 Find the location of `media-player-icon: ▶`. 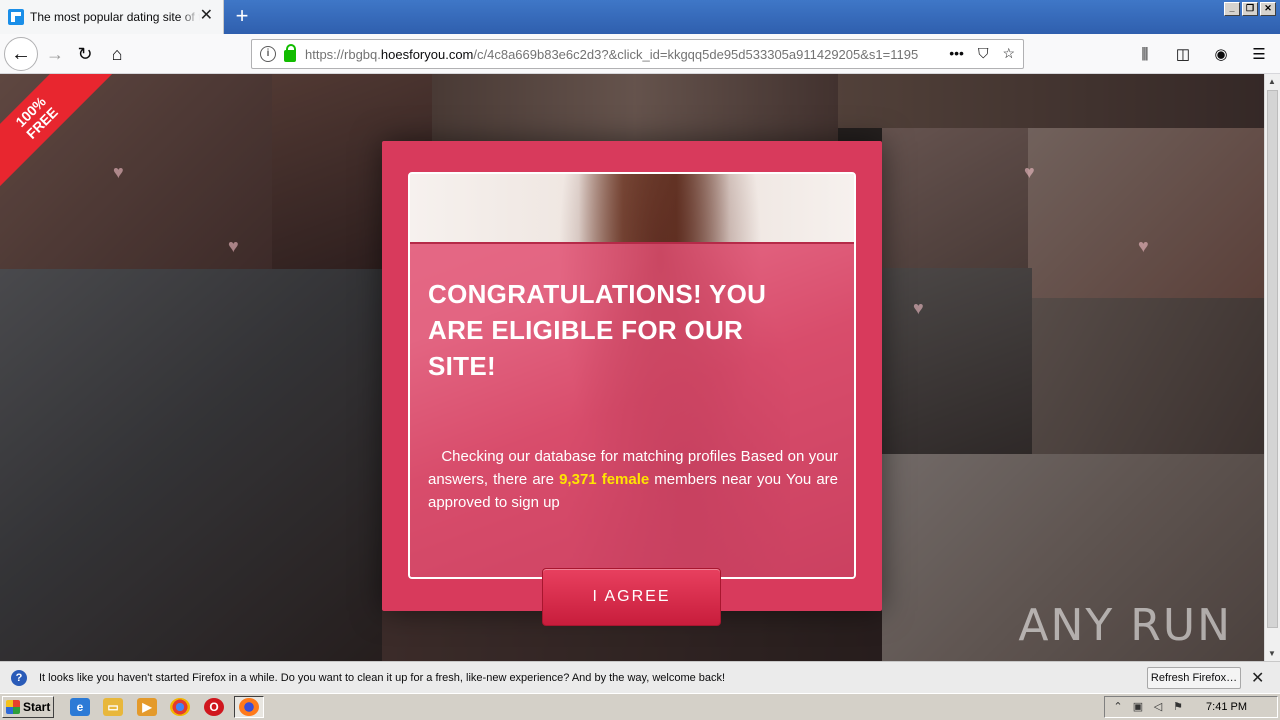

media-player-icon: ▶ is located at coordinates (147, 707).